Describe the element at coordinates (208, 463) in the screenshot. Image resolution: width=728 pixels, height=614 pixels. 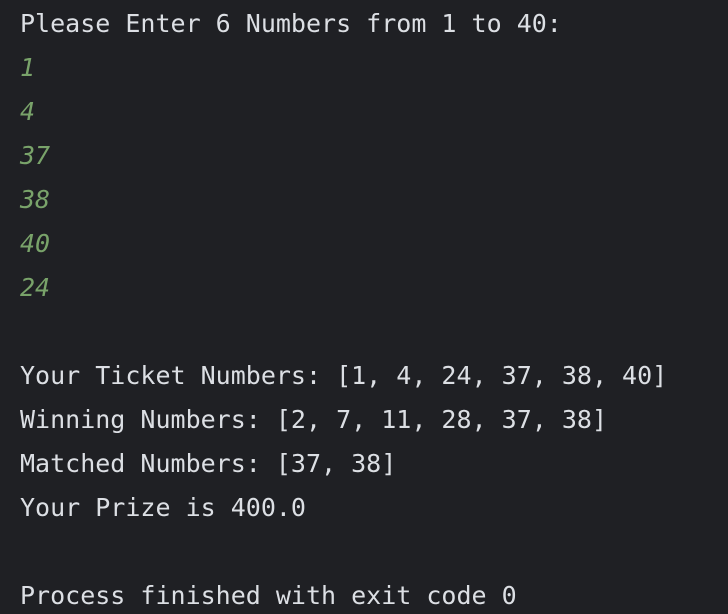
I see `matched-numbers-line: Matched Numbers: [37, 38]` at that location.